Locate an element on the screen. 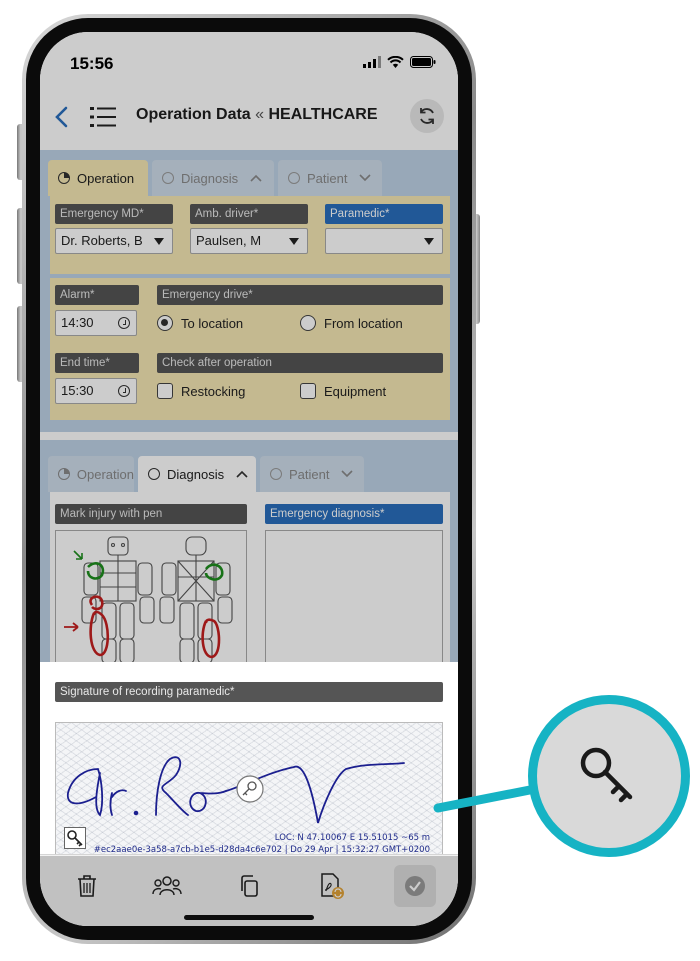 This screenshot has height=961, width=700. key-magnifier is located at coordinates (609, 776).